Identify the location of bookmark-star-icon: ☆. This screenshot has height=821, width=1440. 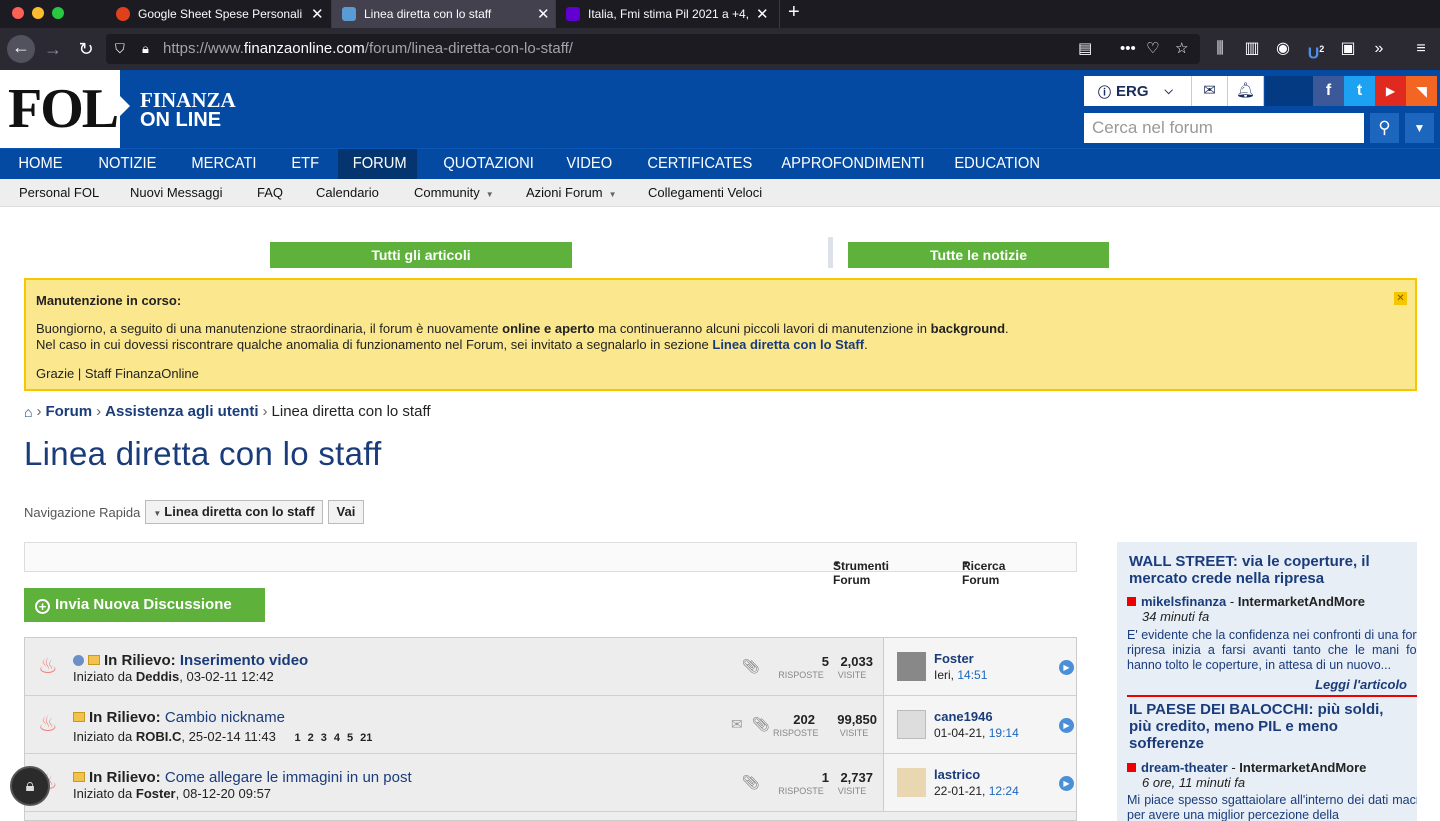
(1181, 49).